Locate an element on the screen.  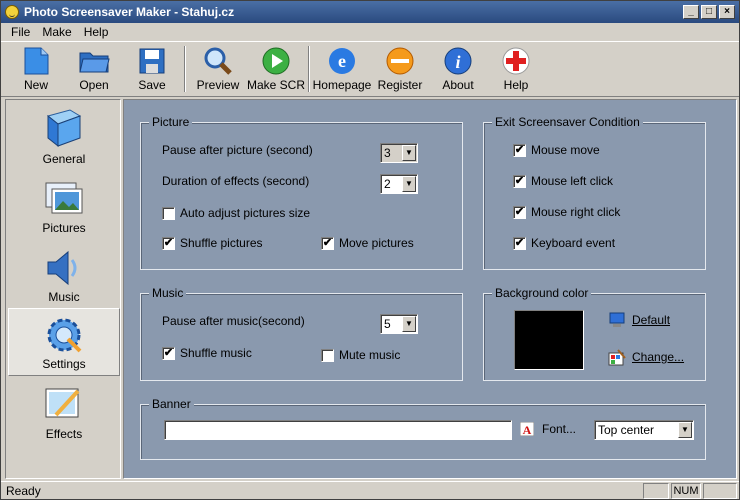
sidebar-item-settings: Settings is located at coordinates (64, 342).